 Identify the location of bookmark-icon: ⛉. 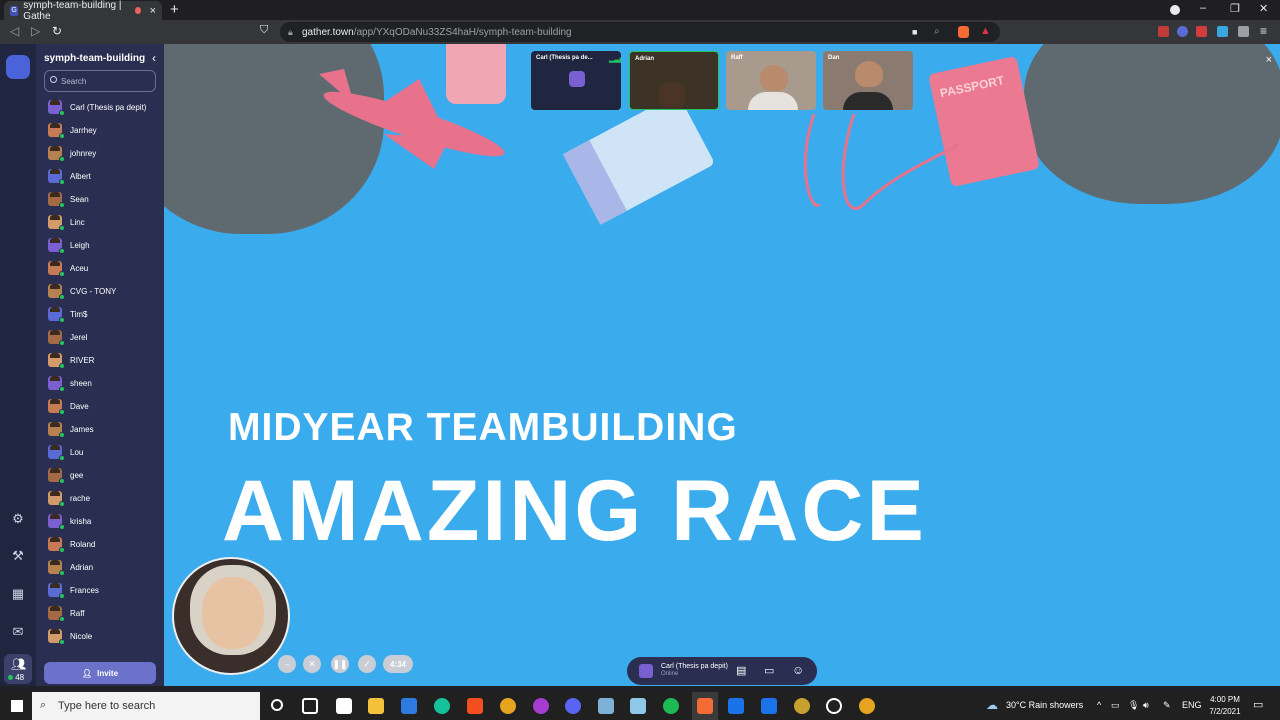
(264, 30).